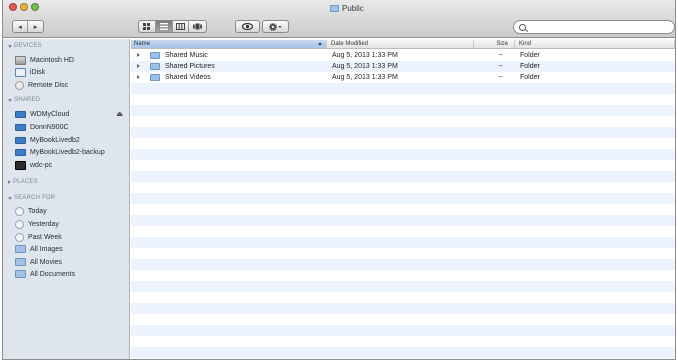 The width and height of the screenshot is (678, 362). I want to click on sidebar-item-label: iDisk, so click(38, 72).